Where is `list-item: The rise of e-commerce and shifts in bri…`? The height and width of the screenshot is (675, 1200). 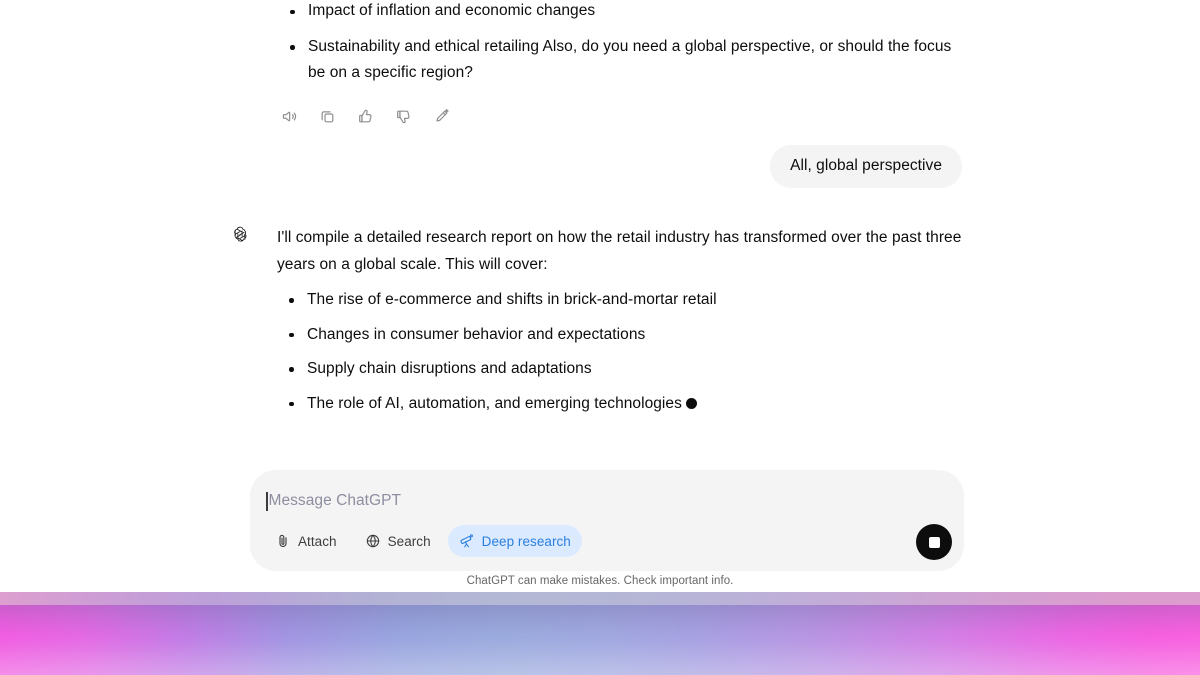
list-item: The rise of e-commerce and shifts in bri… is located at coordinates (622, 300).